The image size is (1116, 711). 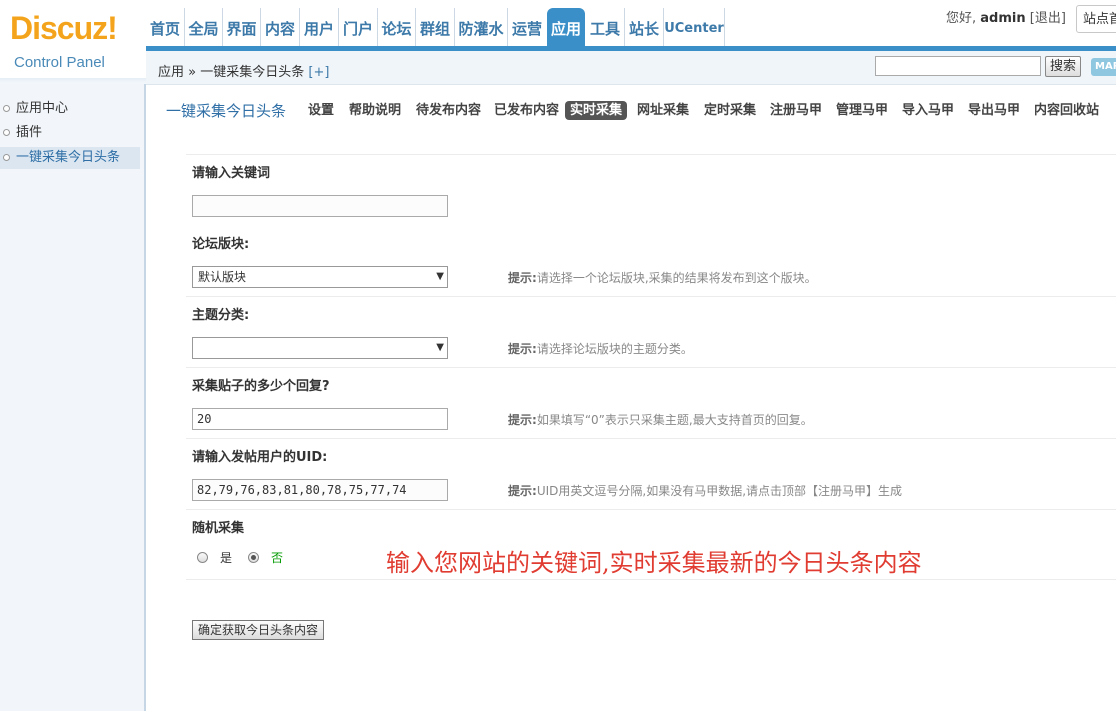 I want to click on nav-interface: 界面, so click(x=242, y=28).